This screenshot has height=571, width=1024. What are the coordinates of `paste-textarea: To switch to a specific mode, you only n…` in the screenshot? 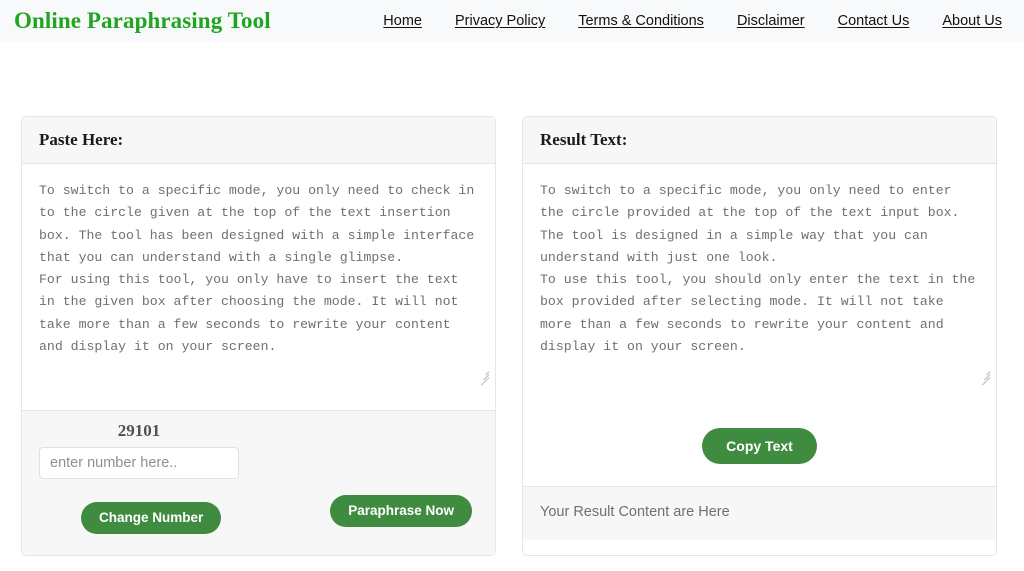 It's located at (258, 269).